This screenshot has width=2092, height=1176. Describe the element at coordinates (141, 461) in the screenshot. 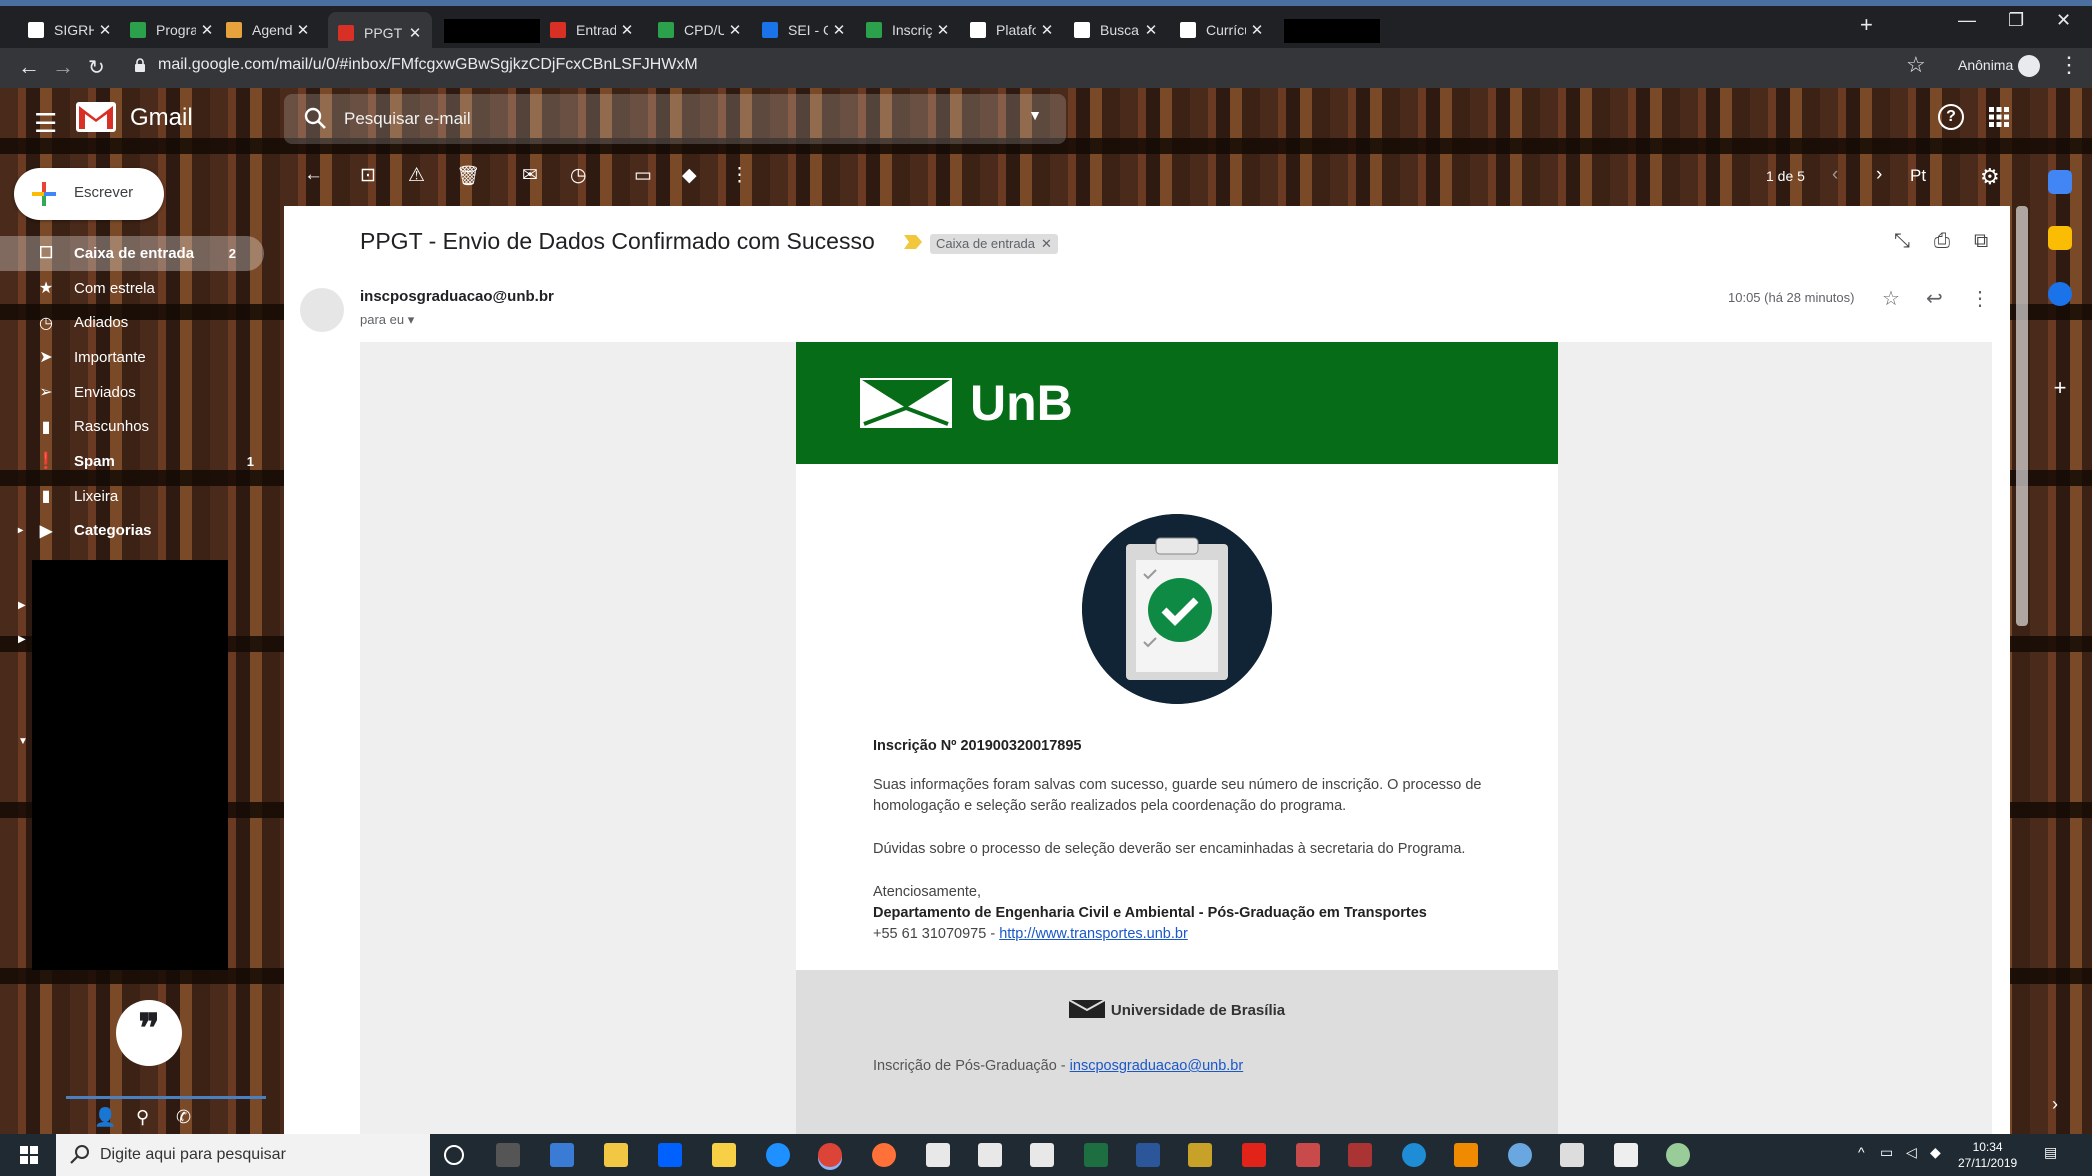

I see `sidebar-item-spam: ❗ Spam 1` at that location.